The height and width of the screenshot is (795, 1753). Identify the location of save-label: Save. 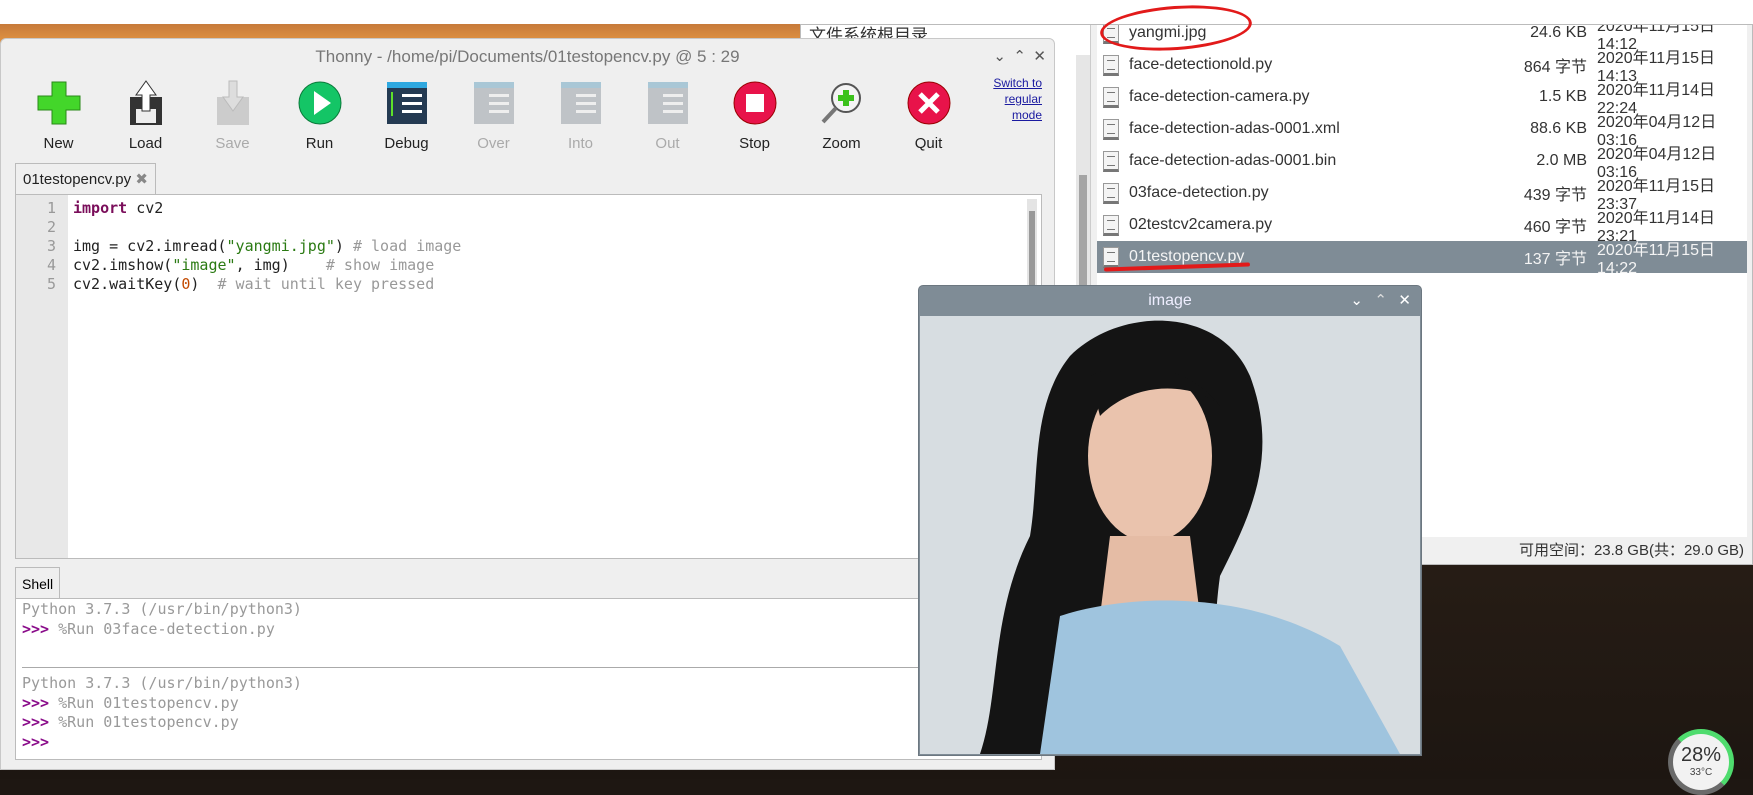
(232, 143).